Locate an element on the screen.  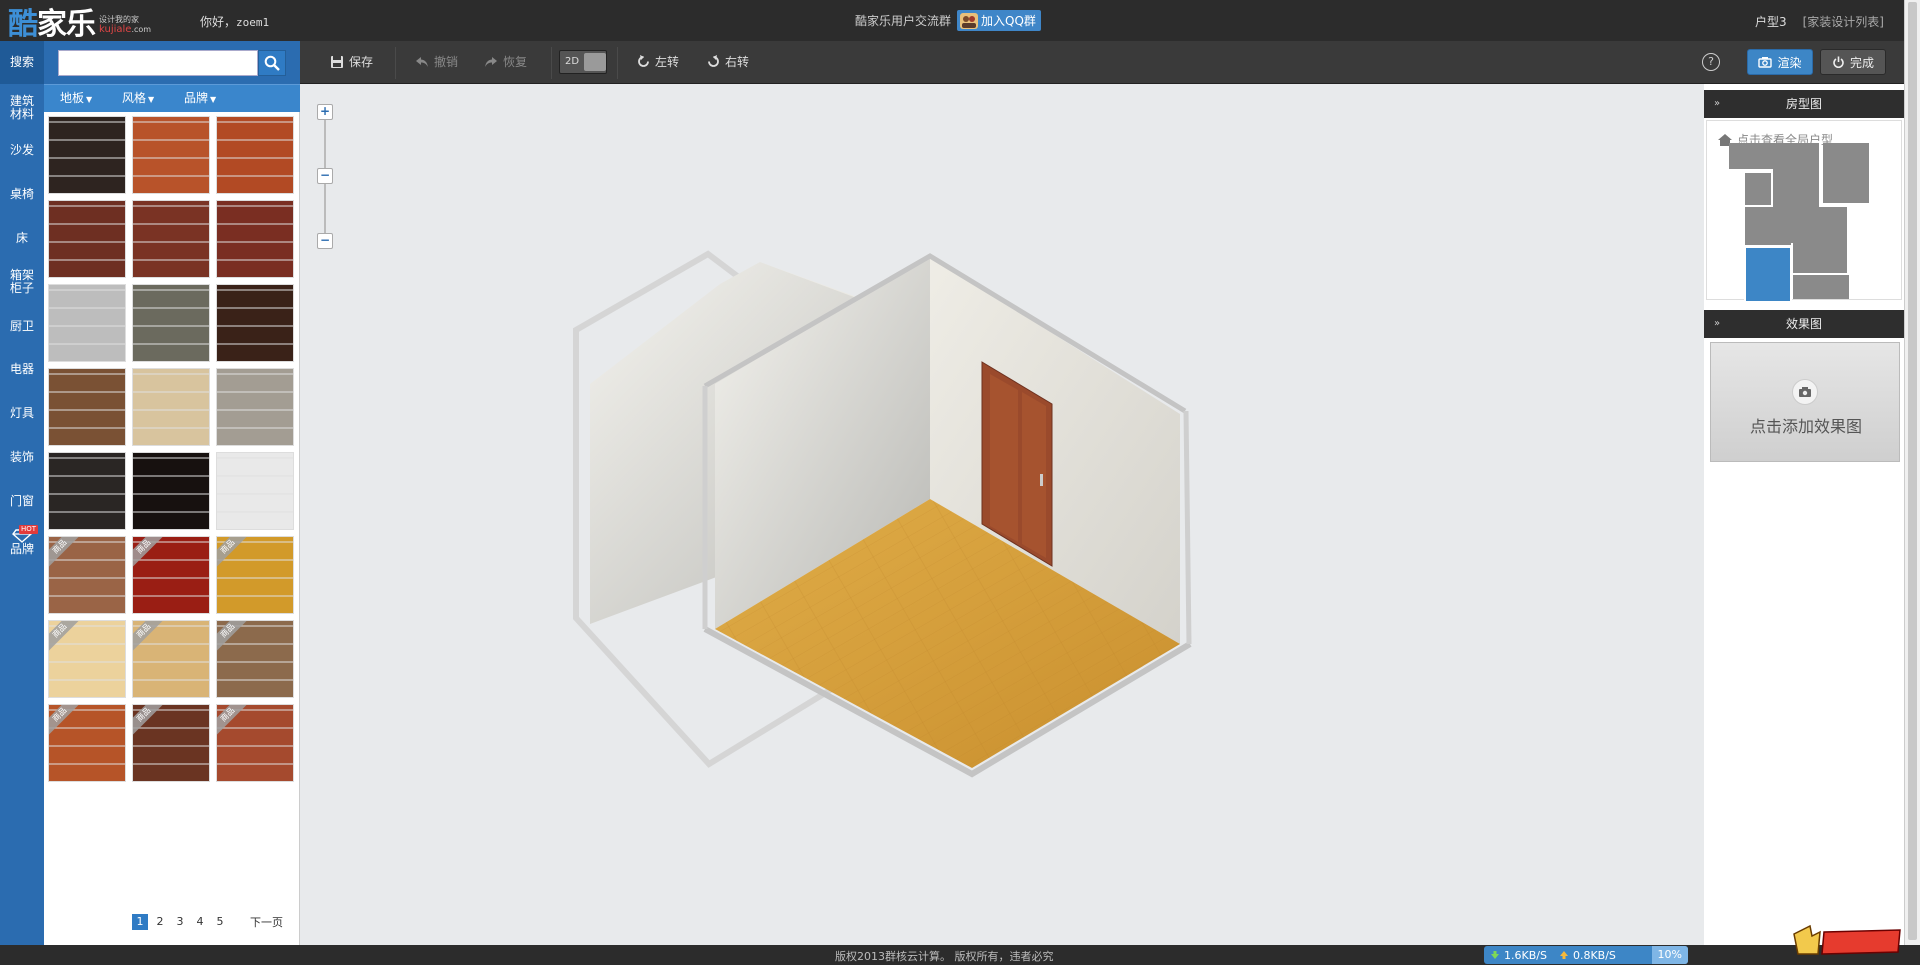
page-2: 2 is located at coordinates (160, 922).